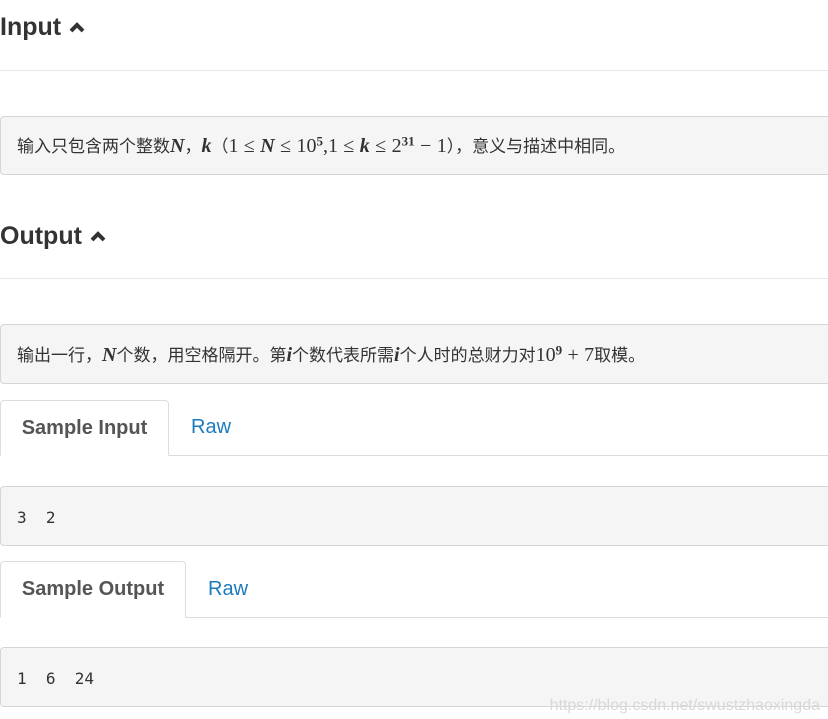 The height and width of the screenshot is (719, 828). What do you see at coordinates (220, 147) in the screenshot?
I see `desc-text: （` at bounding box center [220, 147].